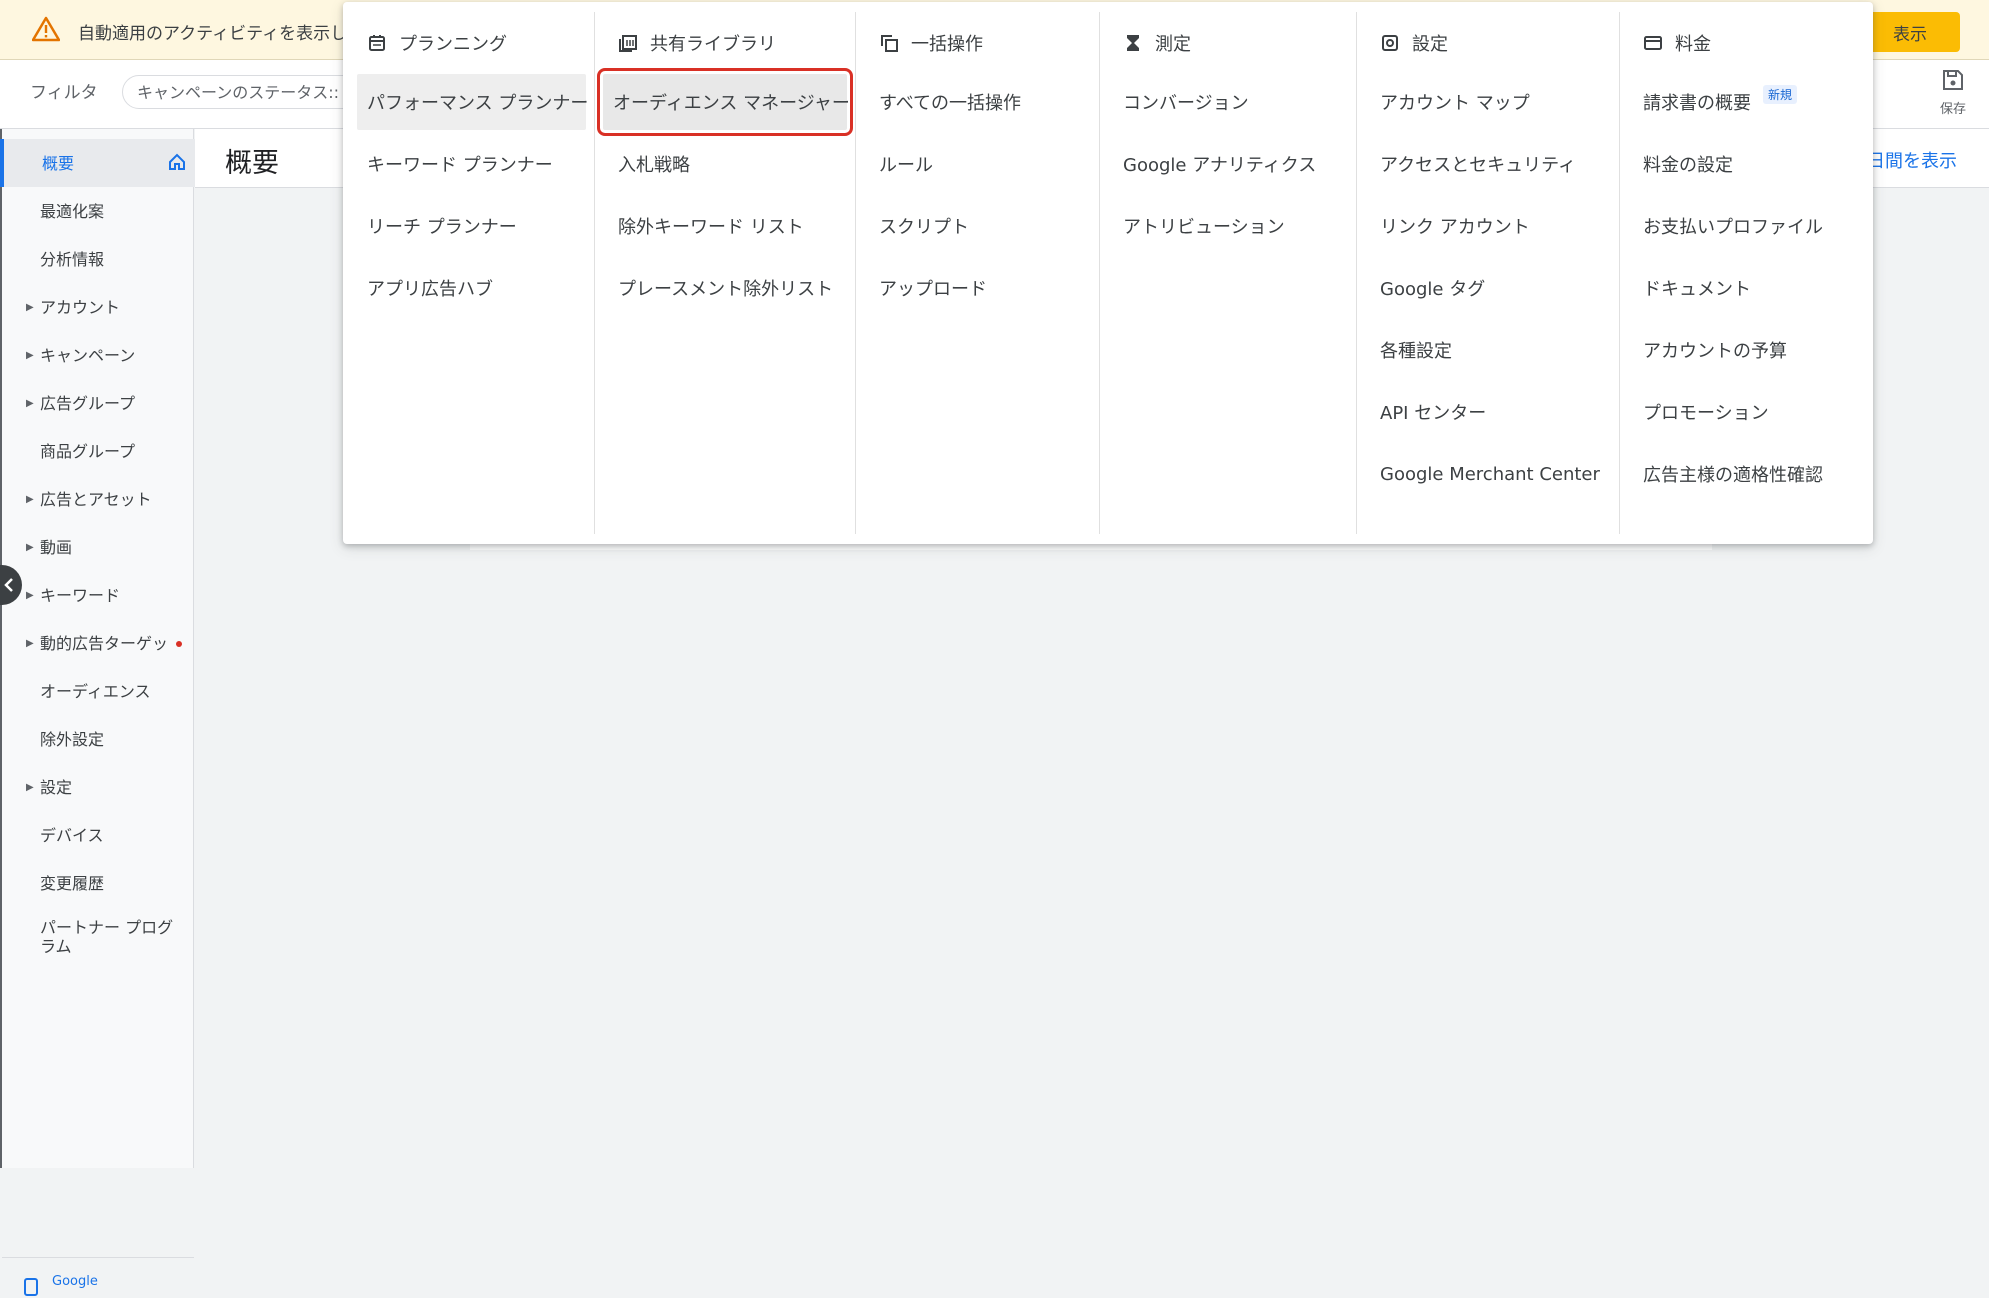 This screenshot has height=1298, width=1989. What do you see at coordinates (1430, 44) in the screenshot?
I see `column-heading-text: 設定` at bounding box center [1430, 44].